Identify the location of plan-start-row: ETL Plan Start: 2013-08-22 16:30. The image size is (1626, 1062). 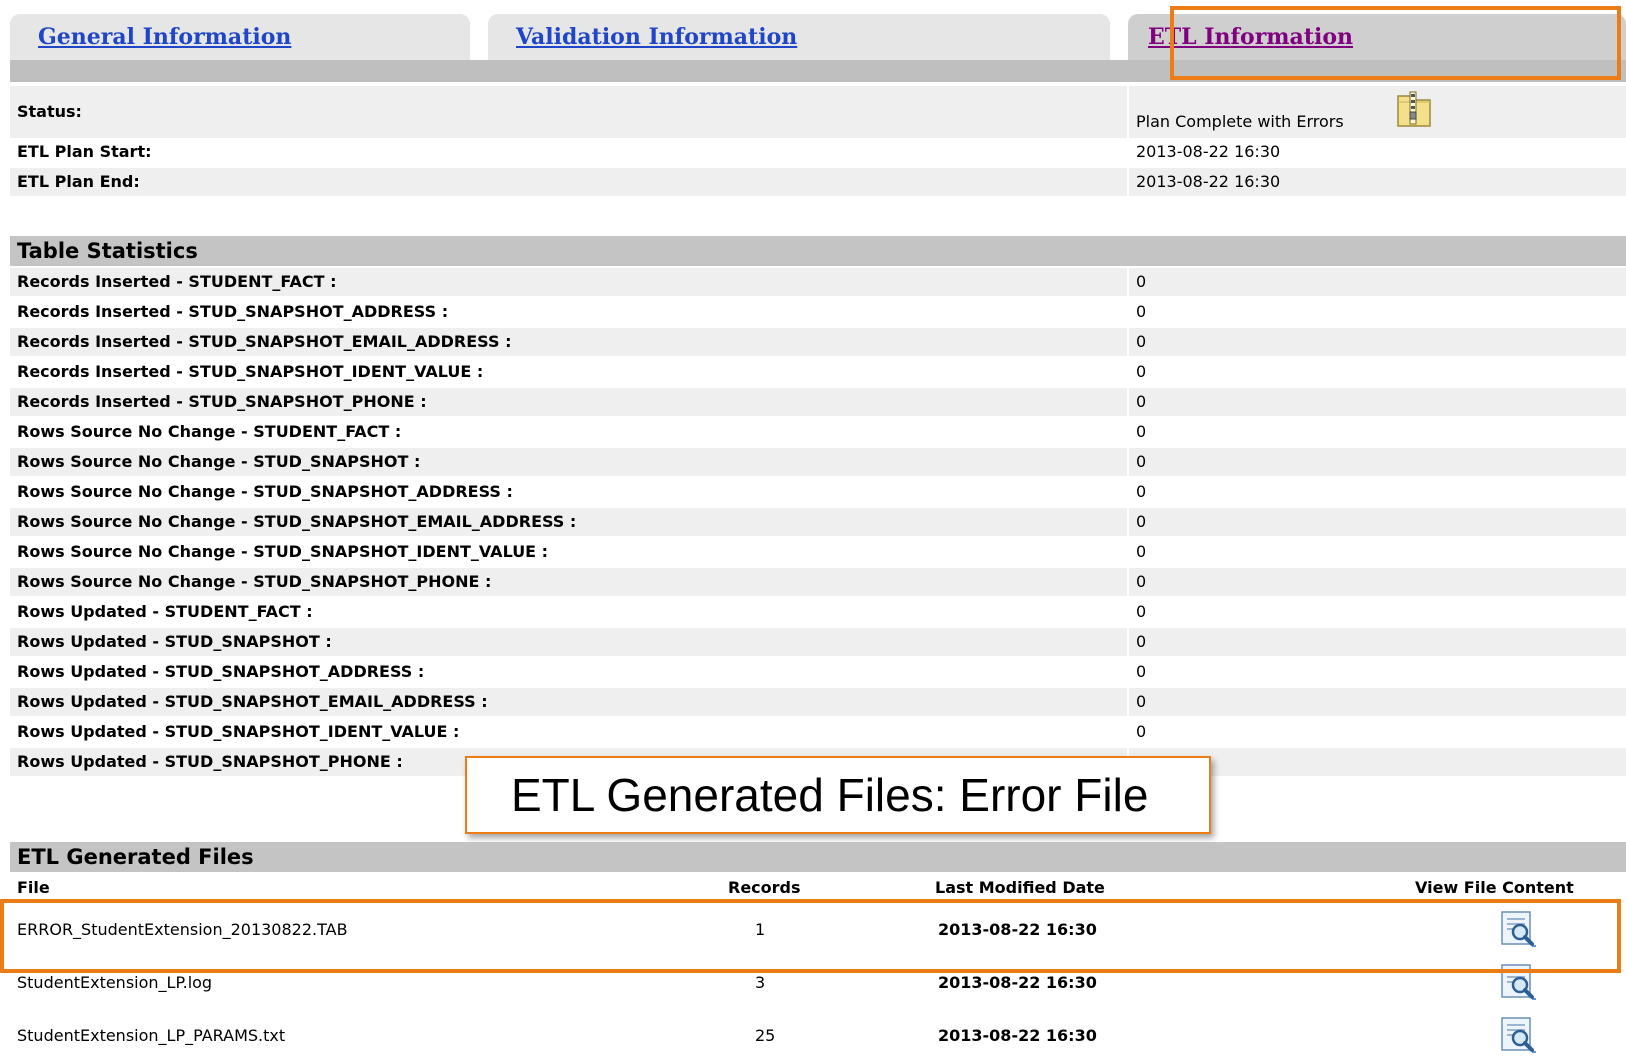
(818, 152).